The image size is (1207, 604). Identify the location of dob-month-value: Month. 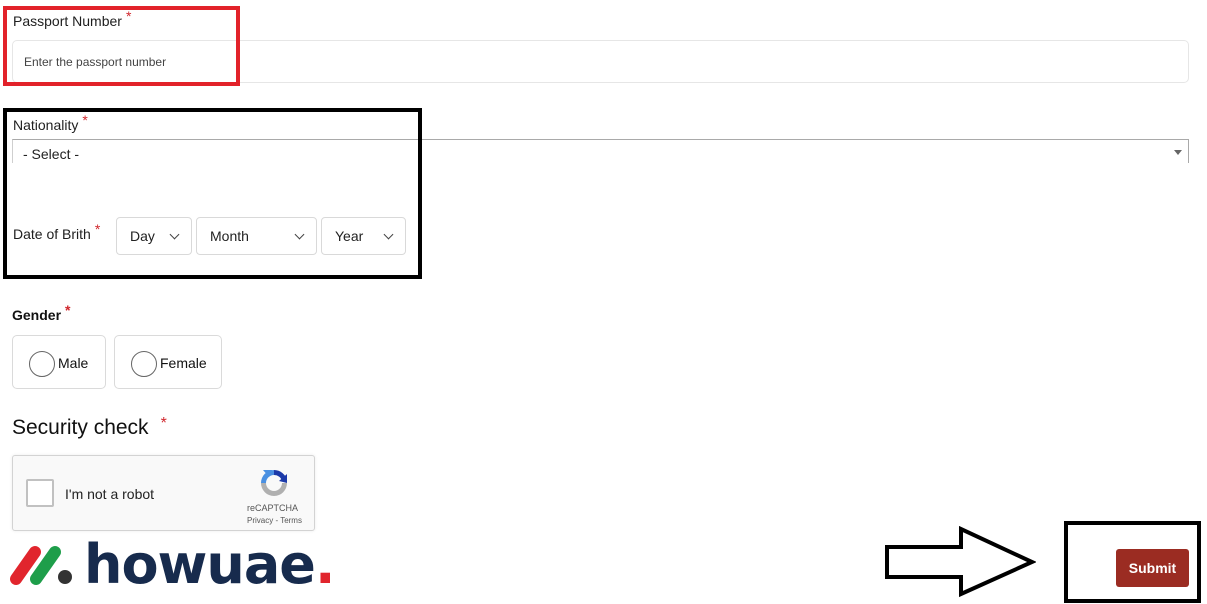
(229, 236).